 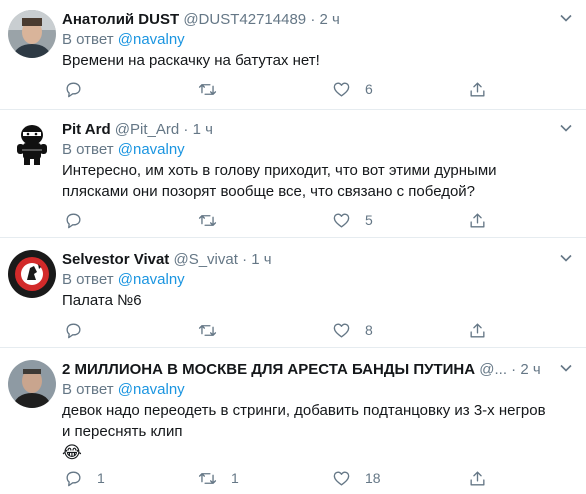 What do you see at coordinates (205, 259) in the screenshot?
I see `author-handle: @S_vivat` at bounding box center [205, 259].